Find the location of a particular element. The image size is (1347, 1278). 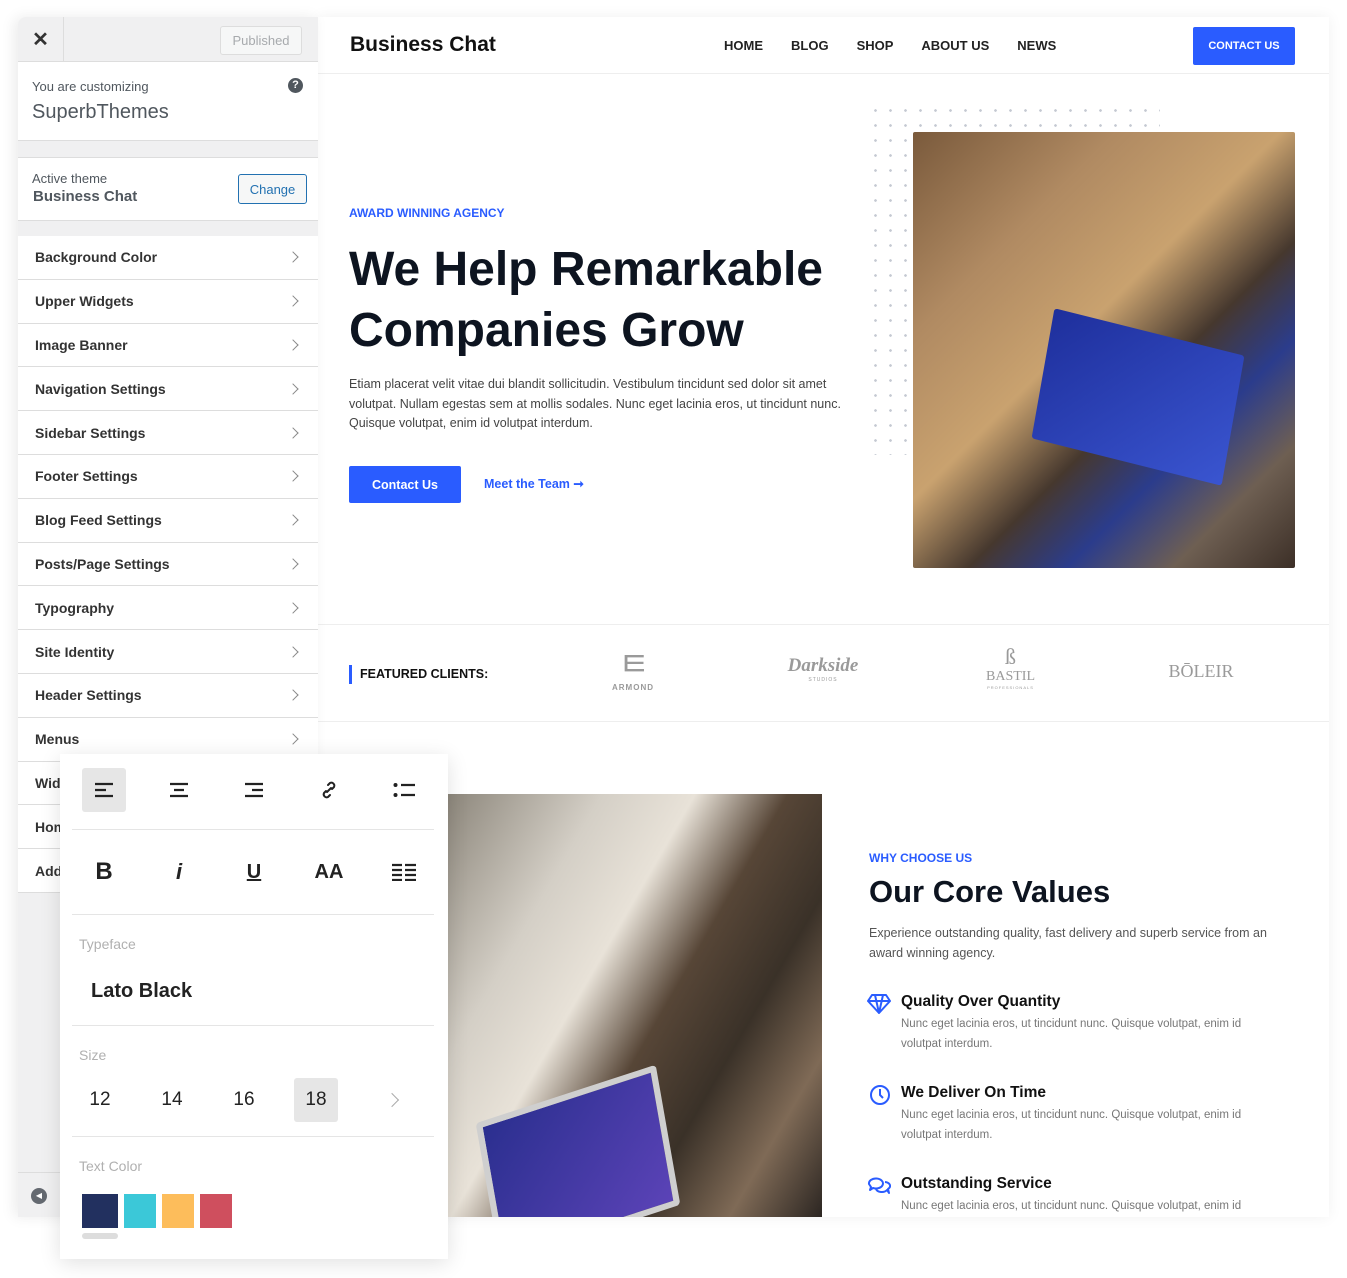

menu-item-label: Sidebar Settings is located at coordinates (90, 432).